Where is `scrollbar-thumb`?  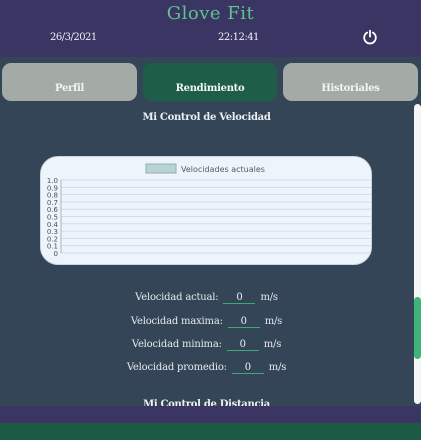 scrollbar-thumb is located at coordinates (417, 328).